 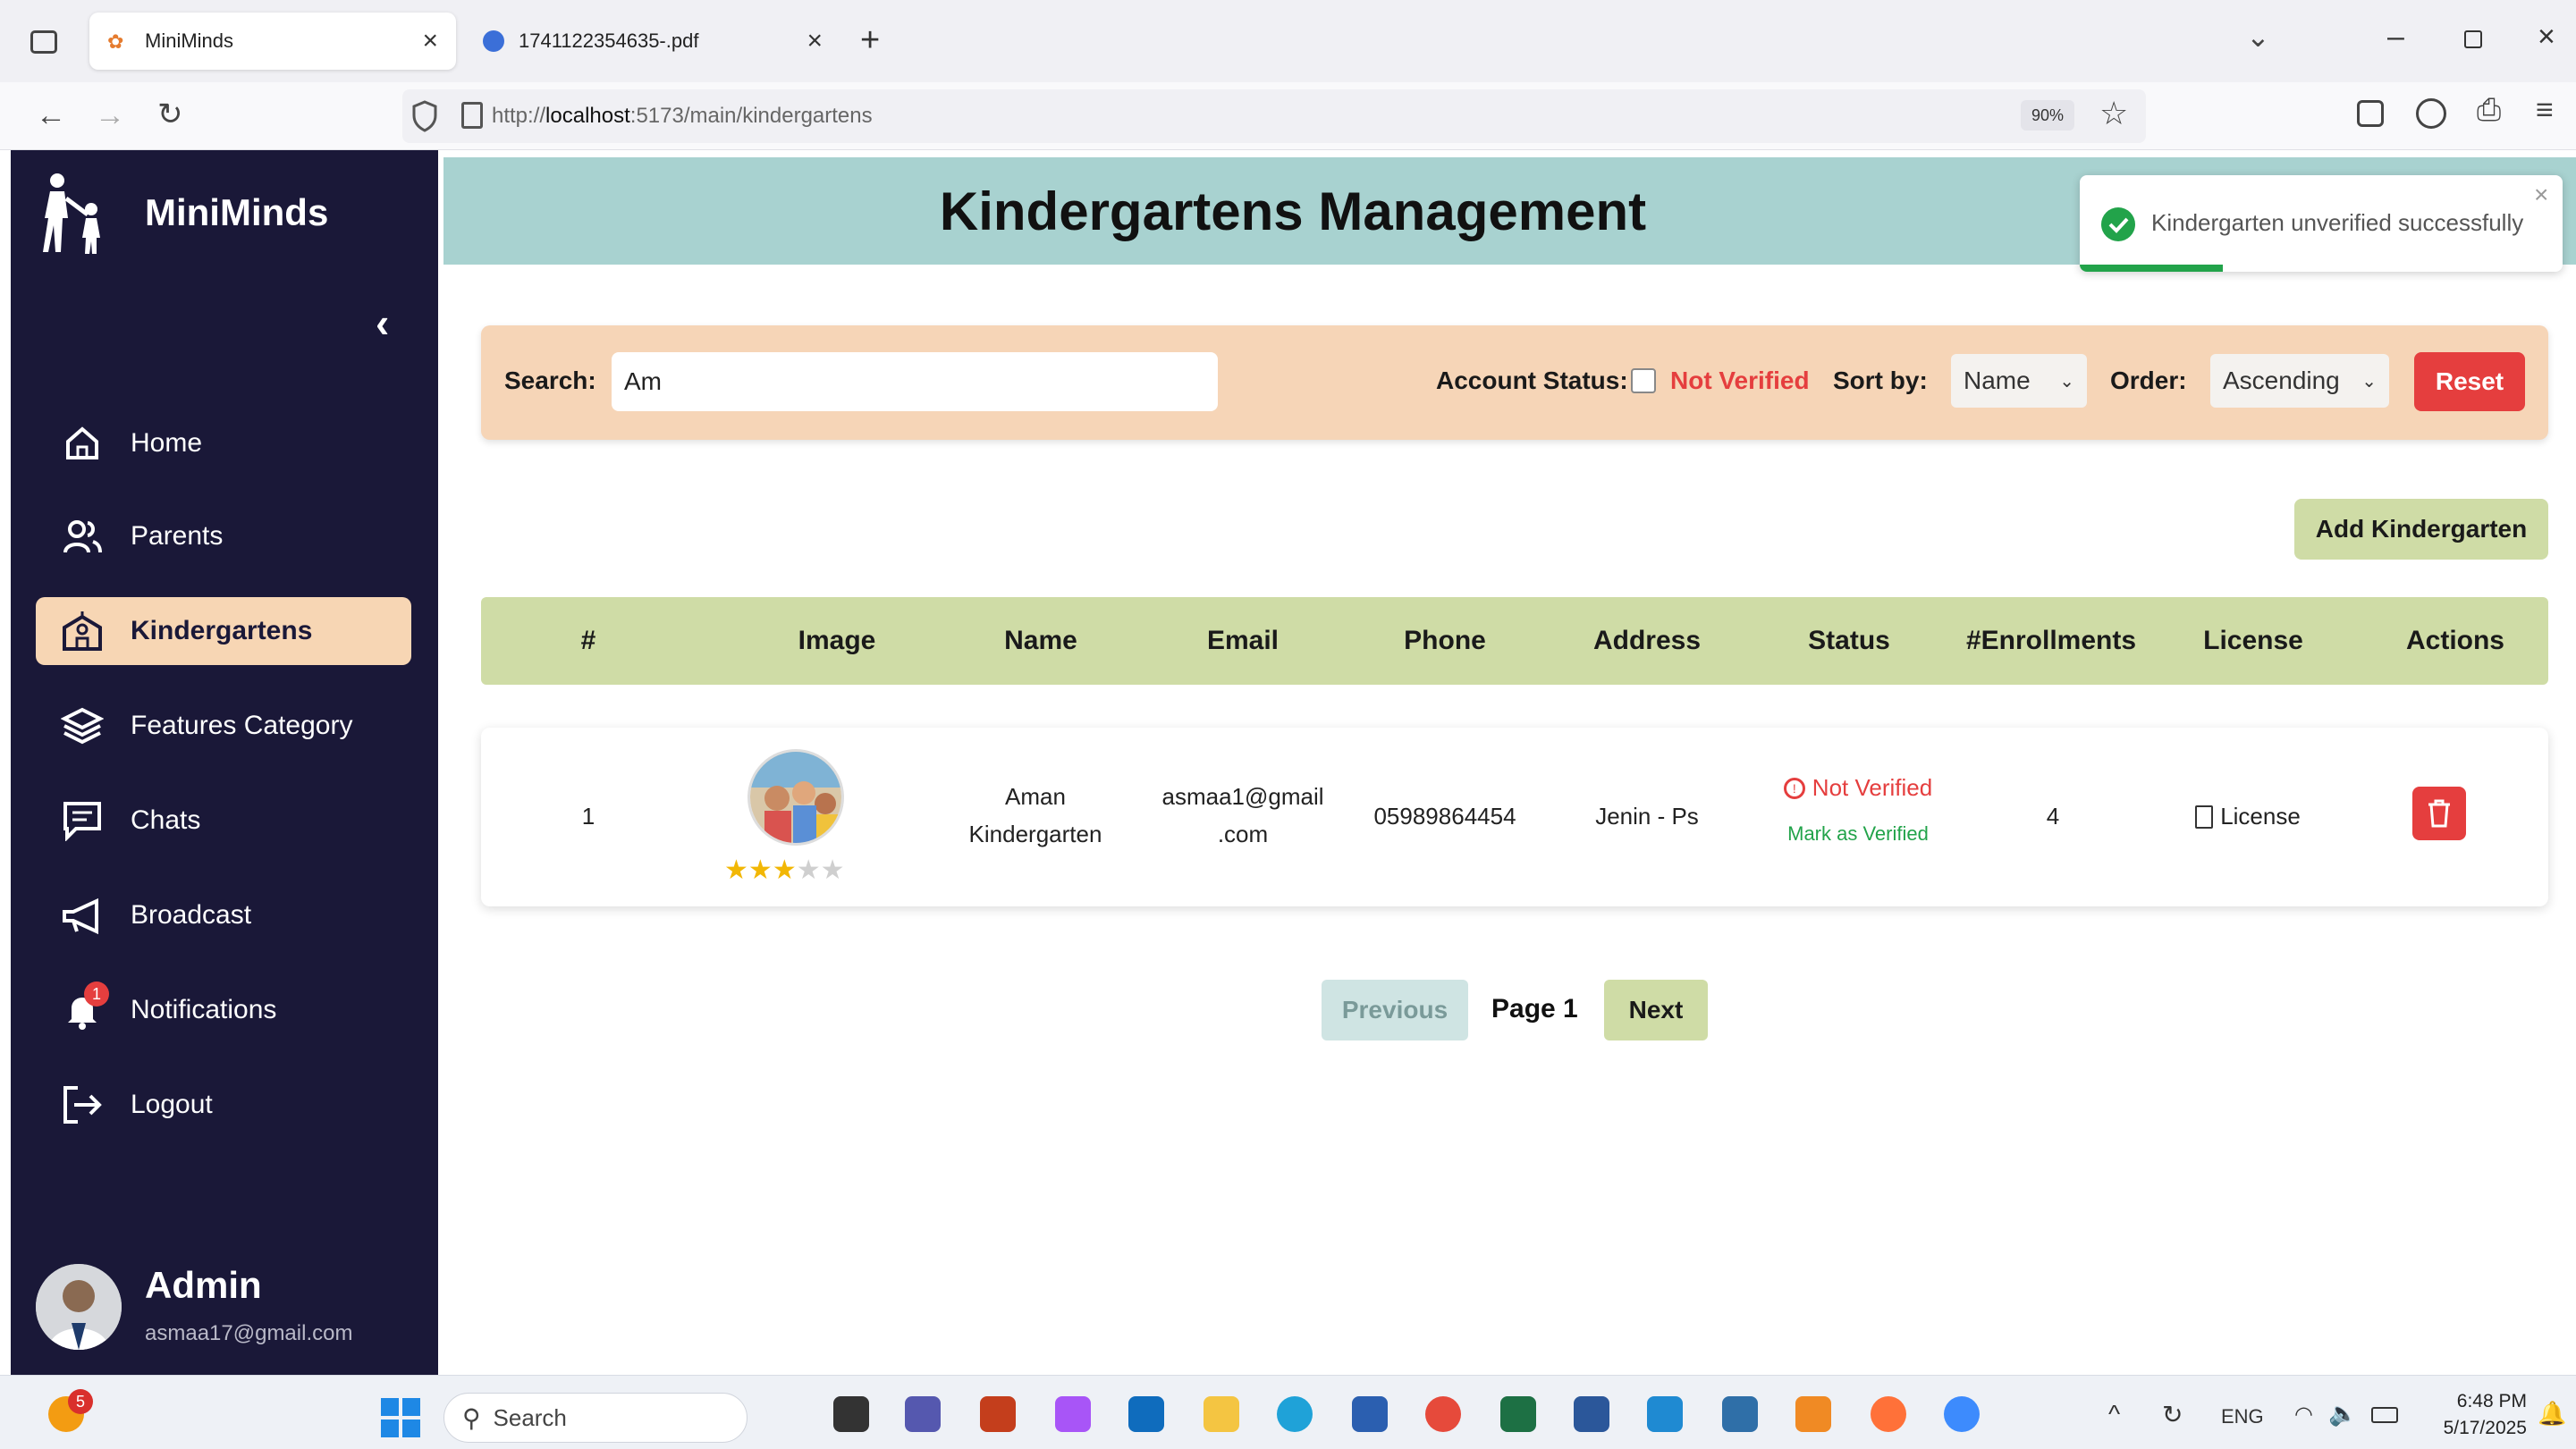 I want to click on sidebar-item-chats: Chats, so click(x=223, y=821).